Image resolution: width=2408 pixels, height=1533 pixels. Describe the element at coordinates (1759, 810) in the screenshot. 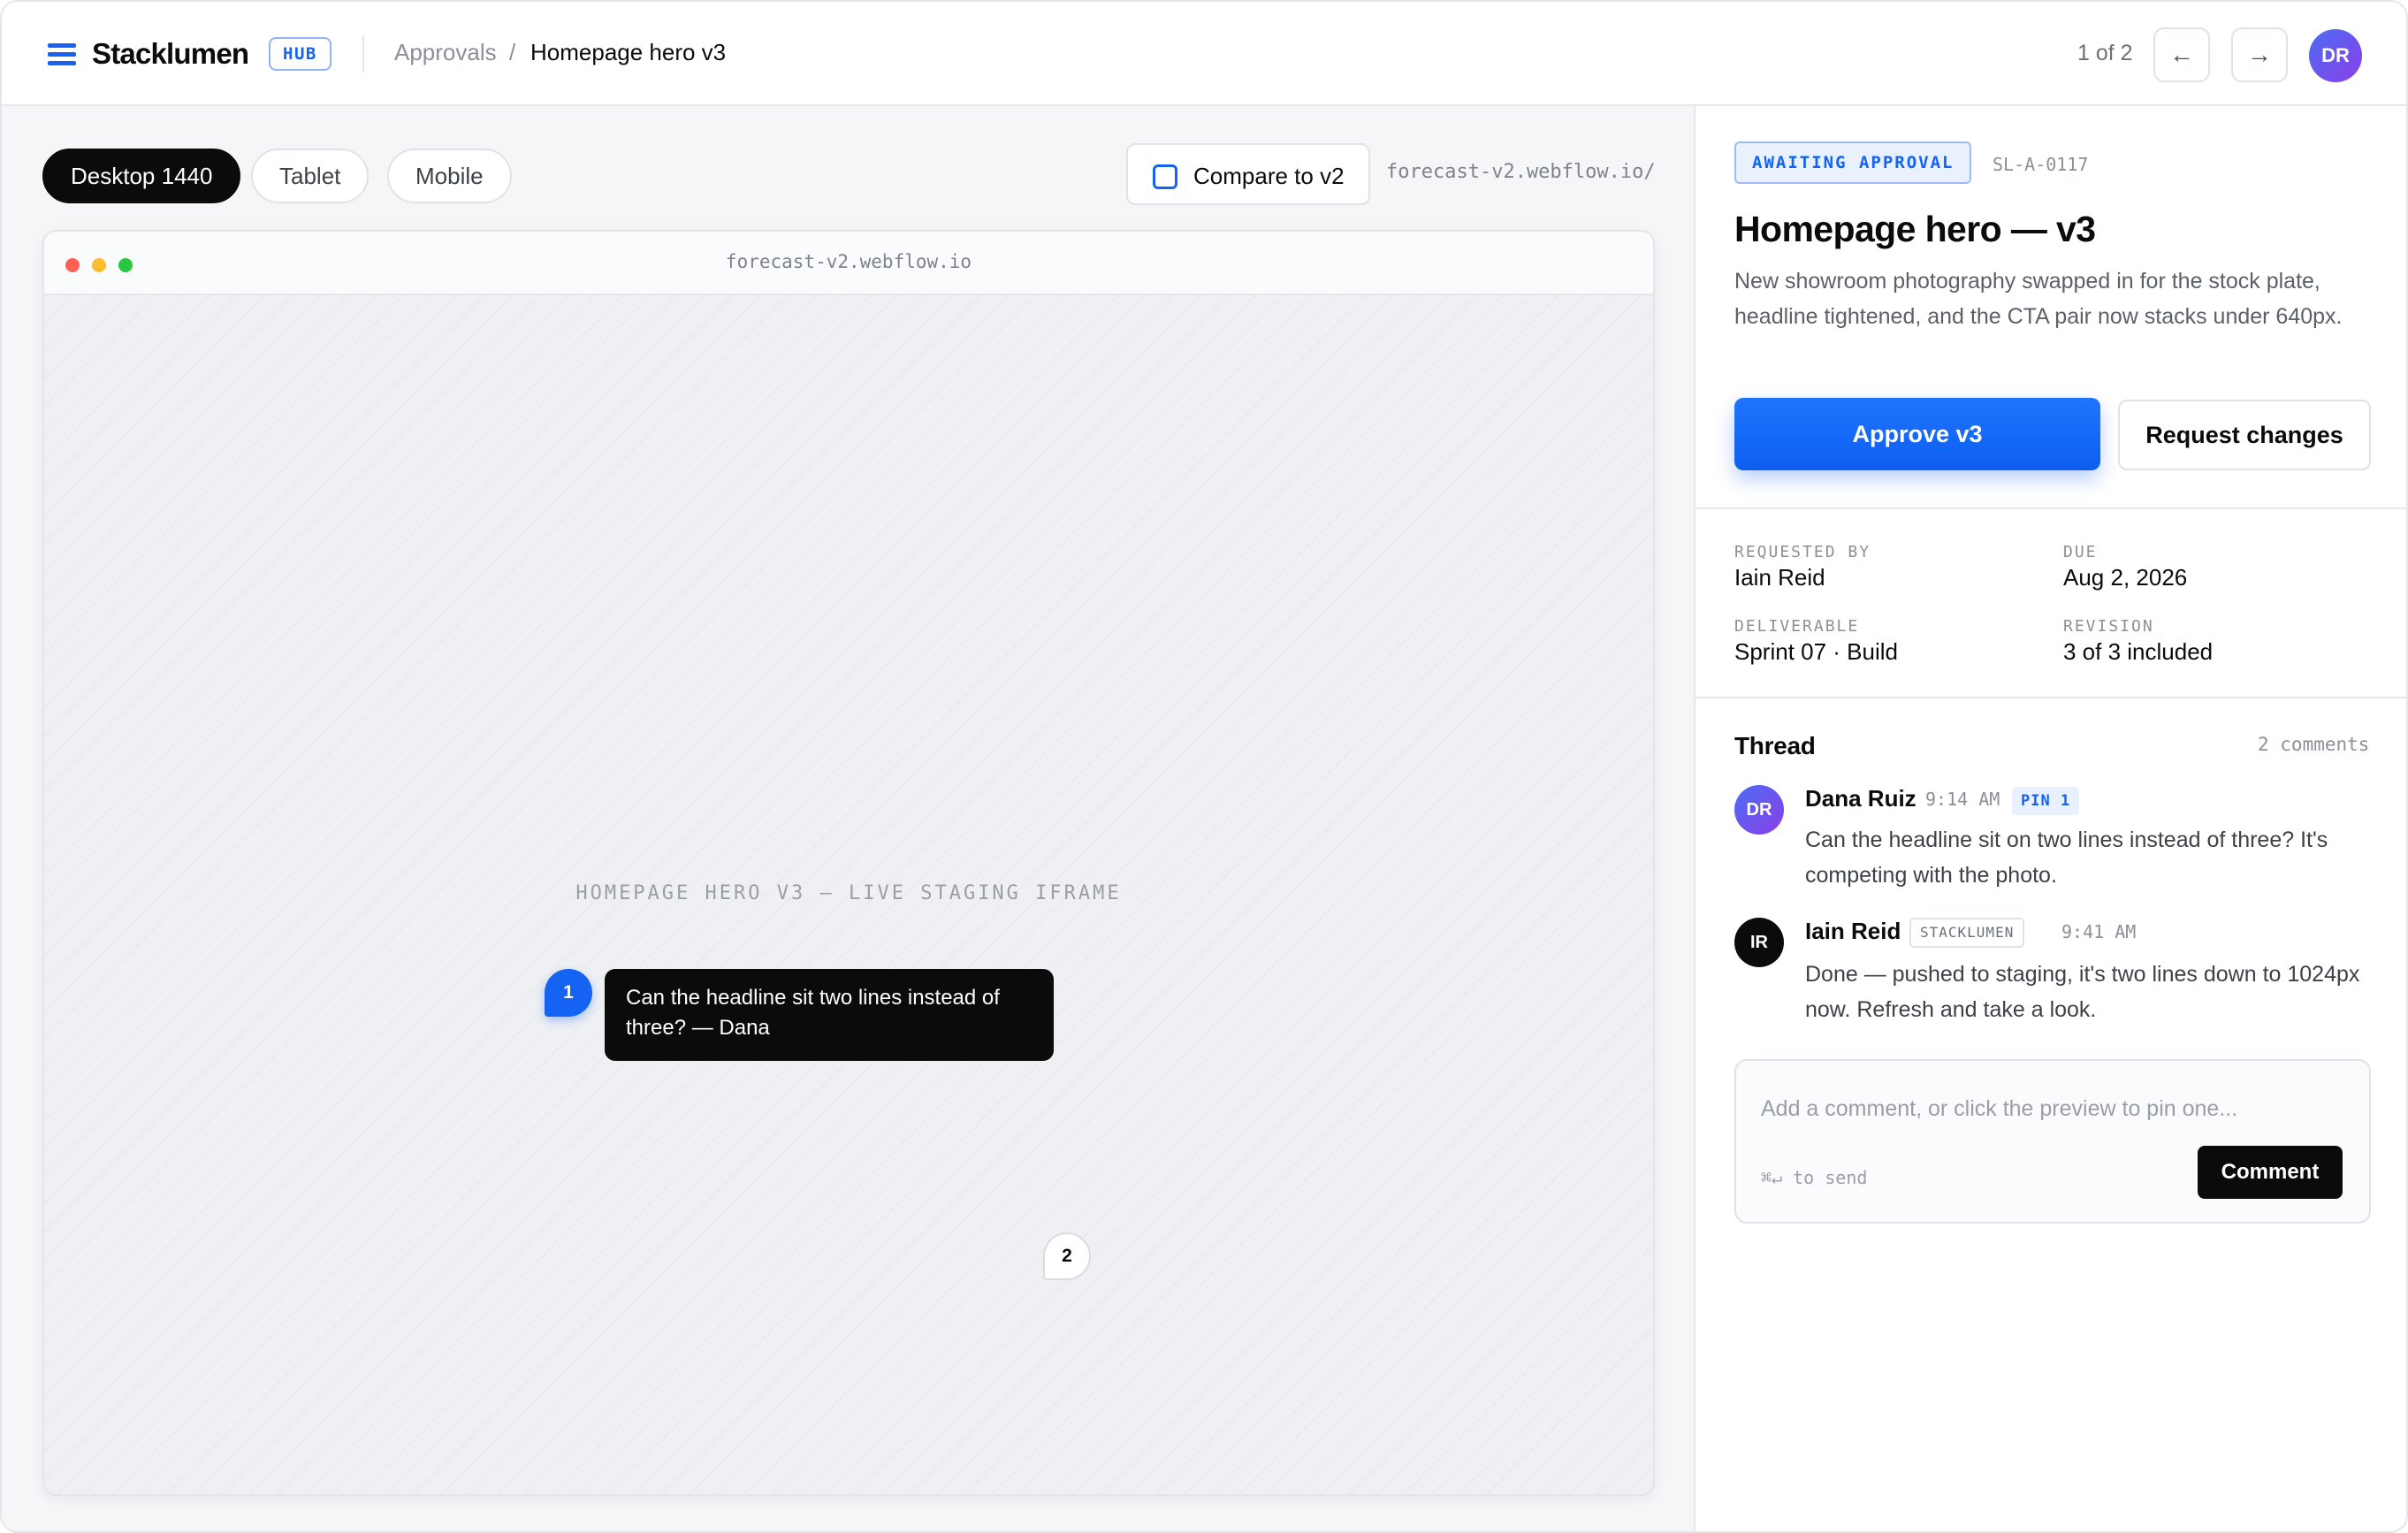

I see `avatar: DR` at that location.